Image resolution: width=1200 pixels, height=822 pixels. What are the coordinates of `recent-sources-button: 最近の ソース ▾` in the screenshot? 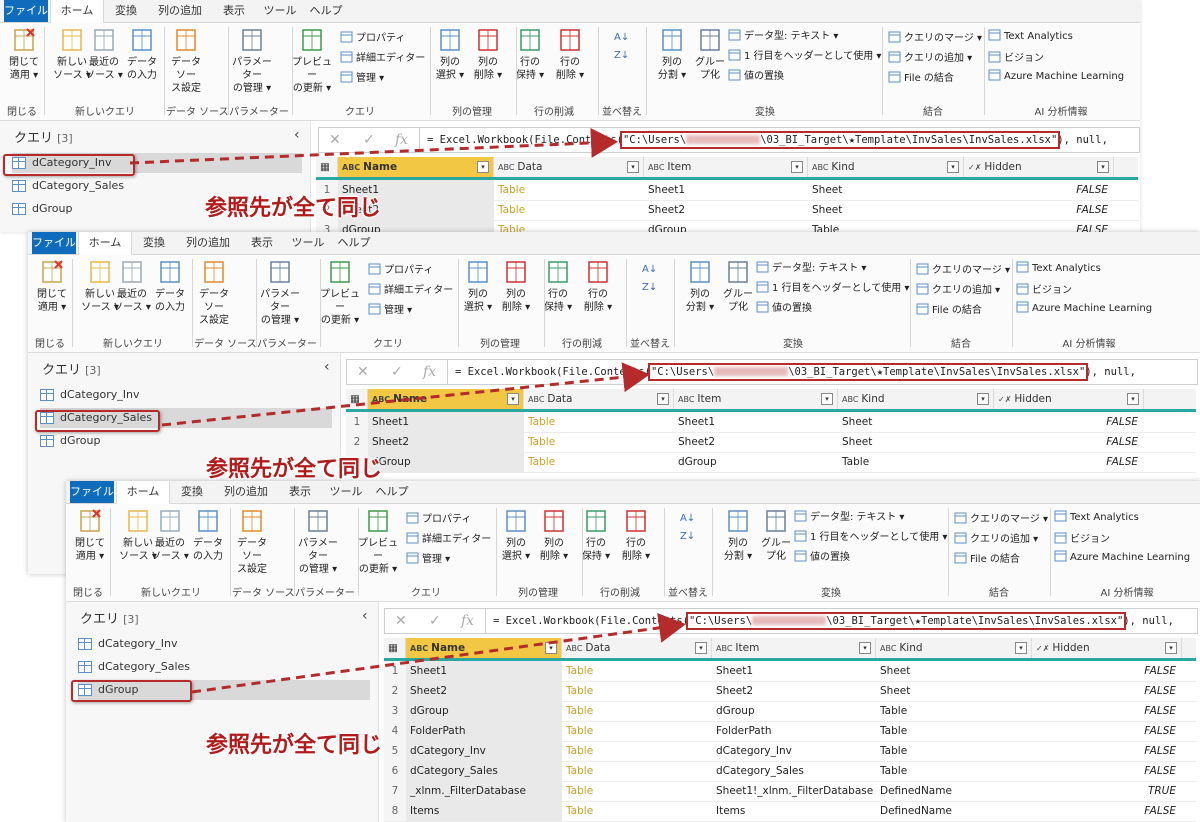 It's located at (132, 286).